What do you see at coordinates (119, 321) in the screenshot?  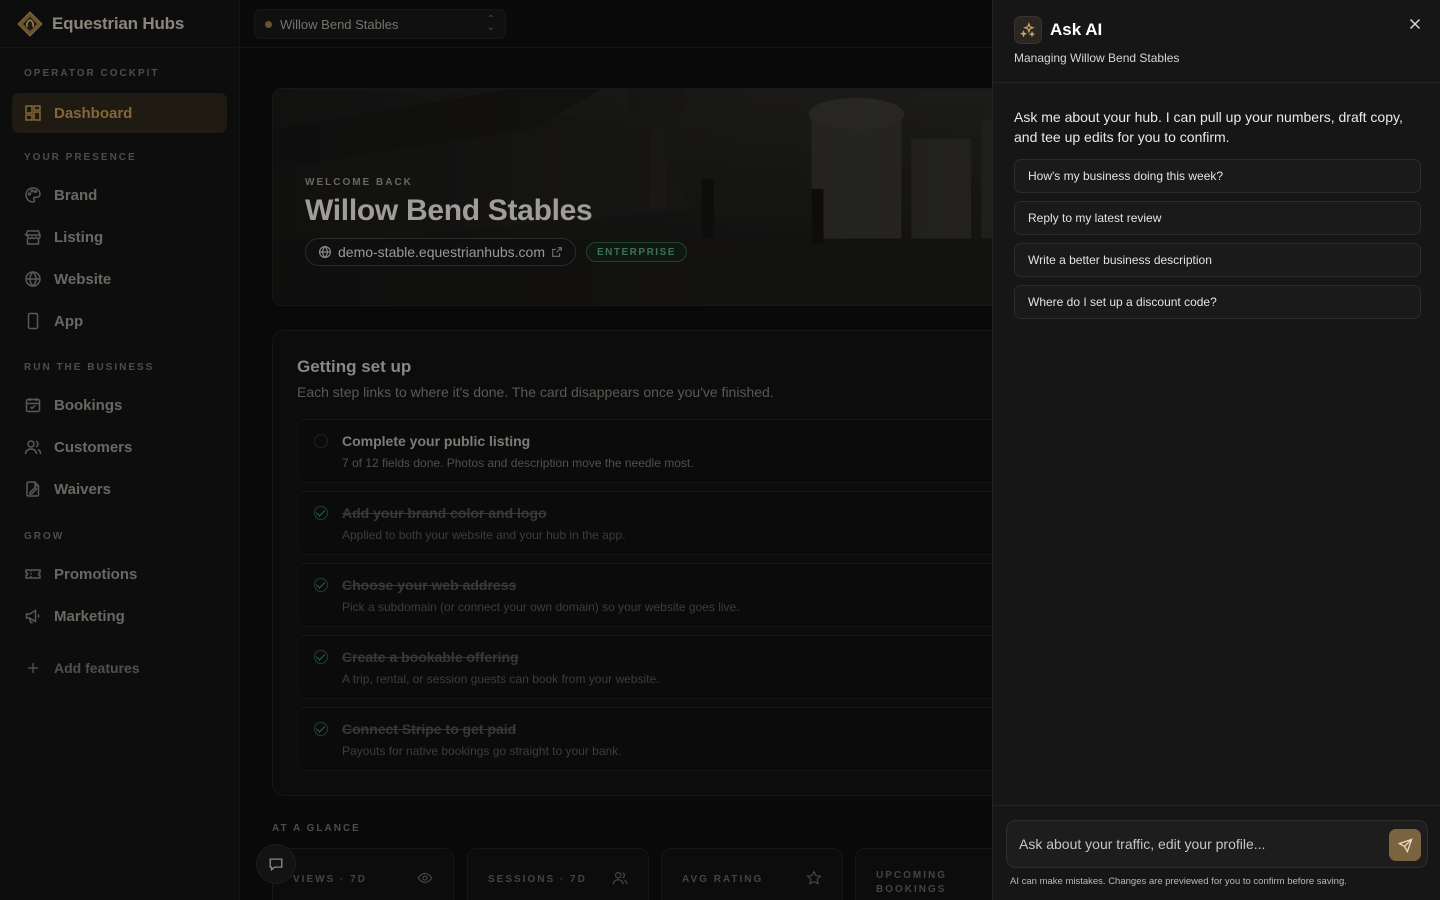 I see `sidebar-item-app: App` at bounding box center [119, 321].